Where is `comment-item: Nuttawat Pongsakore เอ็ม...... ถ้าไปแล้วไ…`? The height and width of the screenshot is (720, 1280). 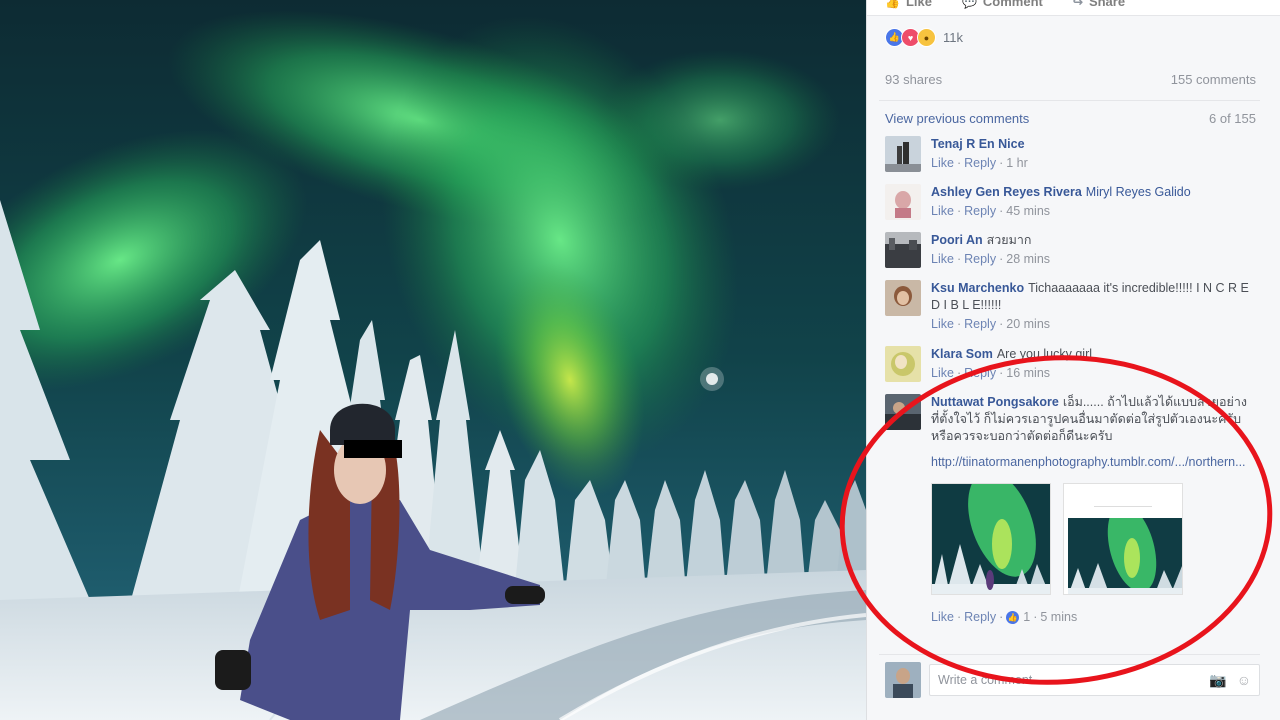 comment-item: Nuttawat Pongsakore เอ็ม...... ถ้าไปแล้วไ… is located at coordinates (1072, 510).